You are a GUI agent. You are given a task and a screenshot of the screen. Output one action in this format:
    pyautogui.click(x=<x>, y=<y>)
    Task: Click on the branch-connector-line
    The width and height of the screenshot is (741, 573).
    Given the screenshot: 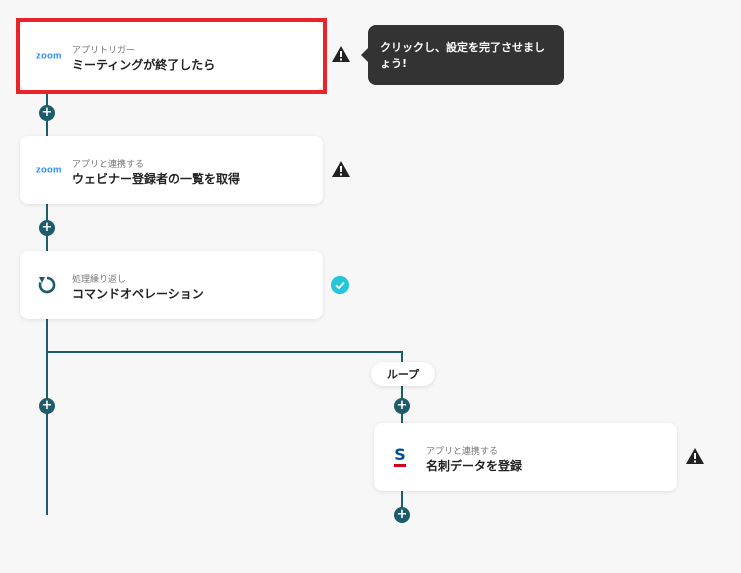 What is the action you would take?
    pyautogui.click(x=224, y=352)
    